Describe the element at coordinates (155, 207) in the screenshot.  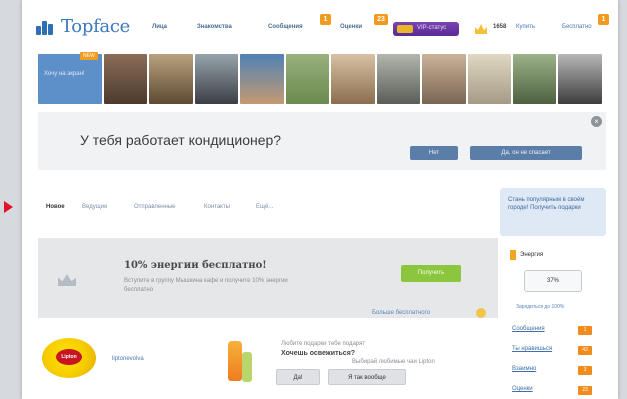
I see `tab-sent: Отправленные` at that location.